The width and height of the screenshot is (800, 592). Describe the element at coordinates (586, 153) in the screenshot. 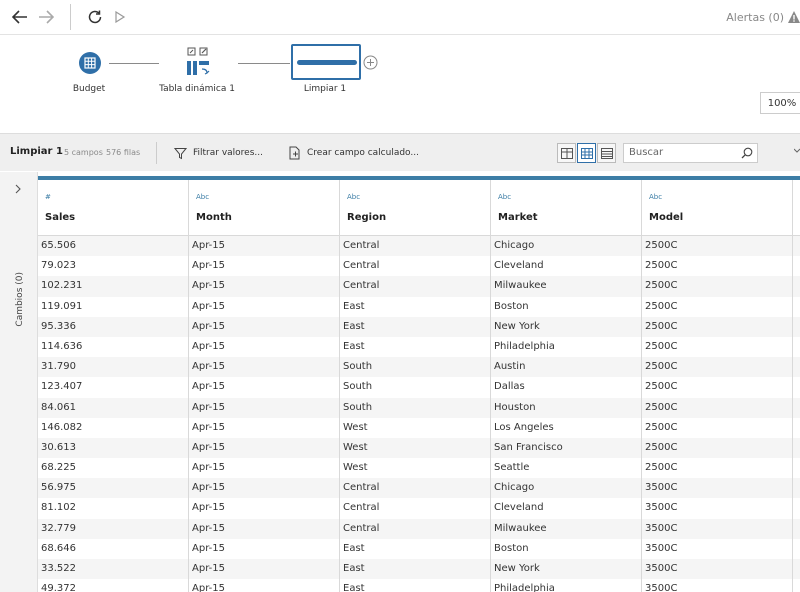

I see `data-grid-view-button` at that location.